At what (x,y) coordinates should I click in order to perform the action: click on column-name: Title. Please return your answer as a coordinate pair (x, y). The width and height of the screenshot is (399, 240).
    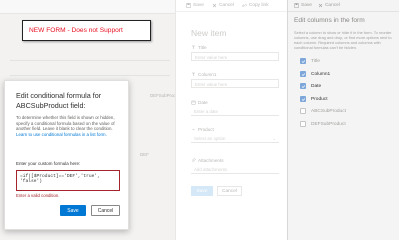
    Looking at the image, I should click on (315, 61).